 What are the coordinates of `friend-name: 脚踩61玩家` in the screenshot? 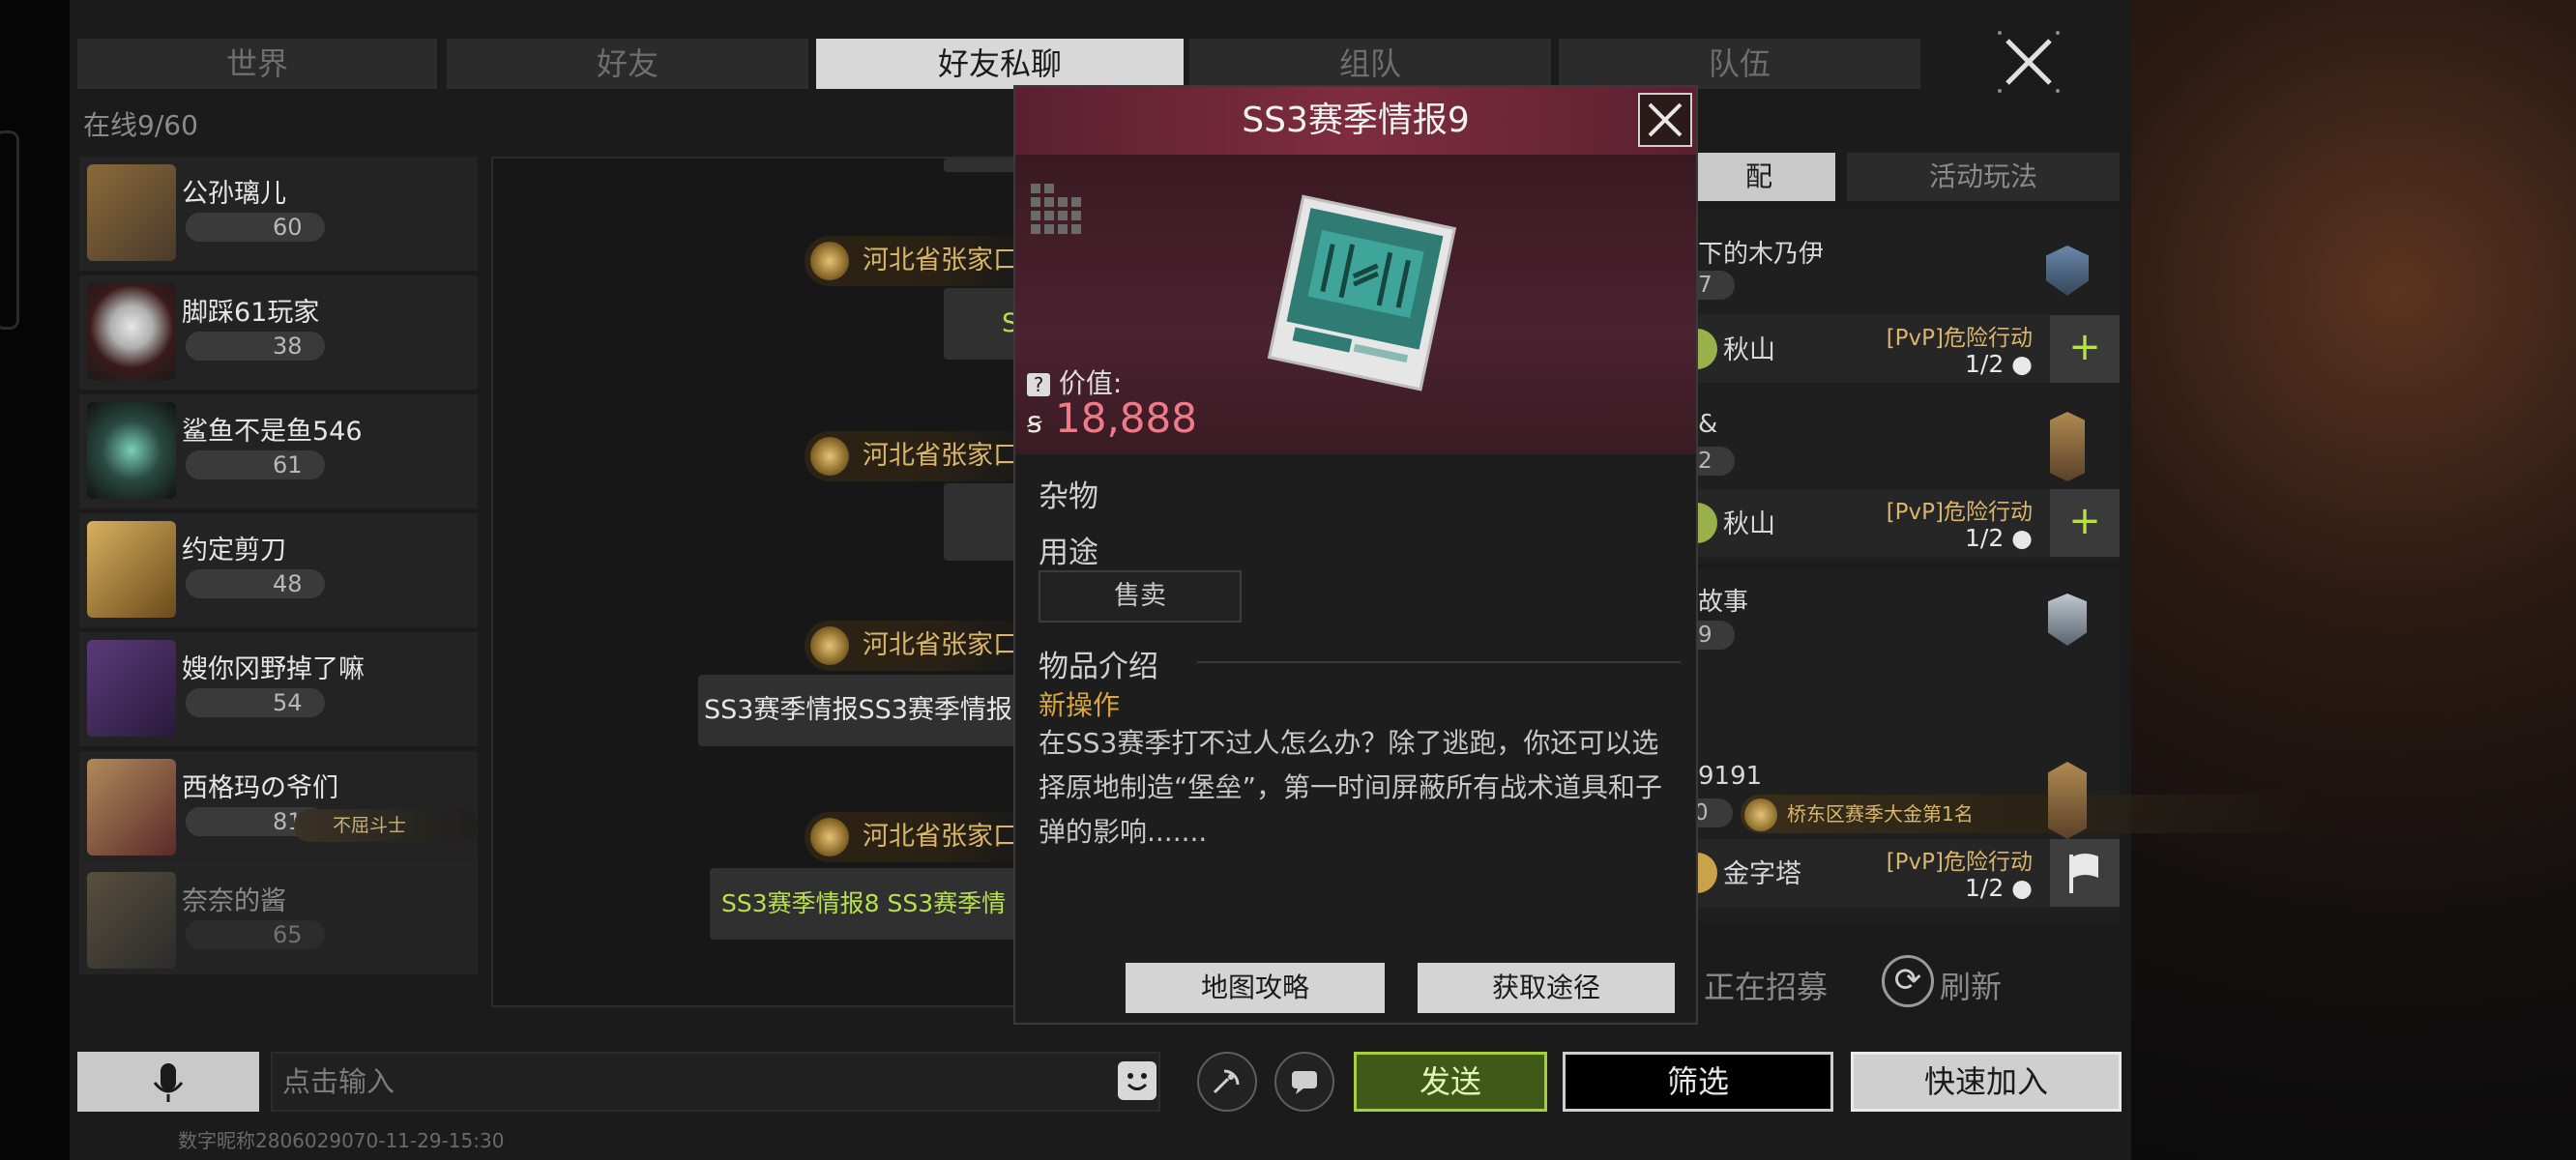 It's located at (251, 313).